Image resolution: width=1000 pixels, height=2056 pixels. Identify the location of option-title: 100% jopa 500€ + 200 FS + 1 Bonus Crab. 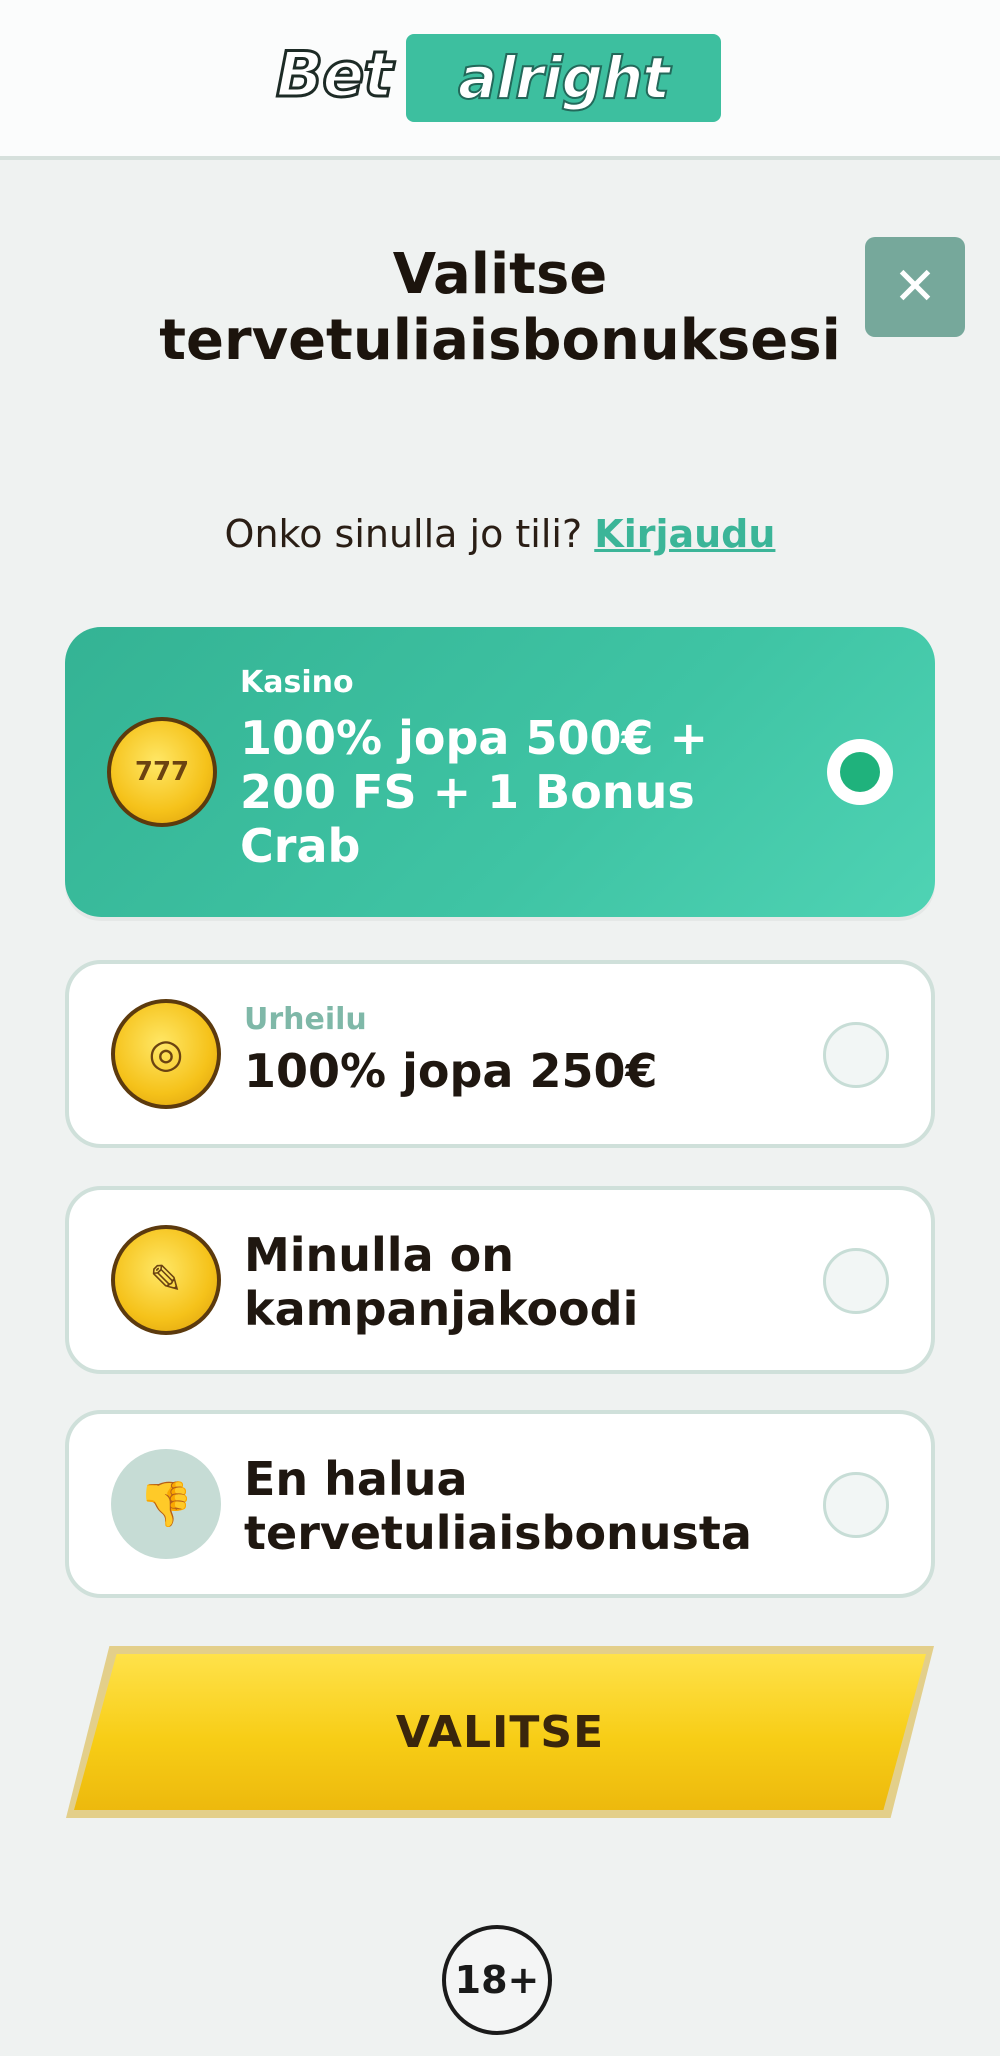
(474, 792).